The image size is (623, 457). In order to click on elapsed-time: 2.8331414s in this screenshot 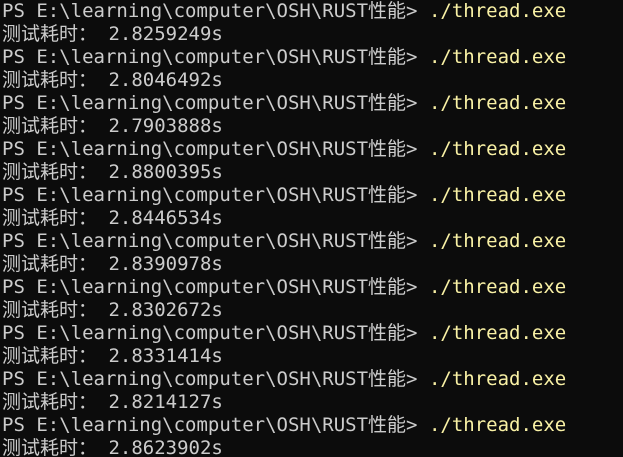, I will do `click(165, 356)`.